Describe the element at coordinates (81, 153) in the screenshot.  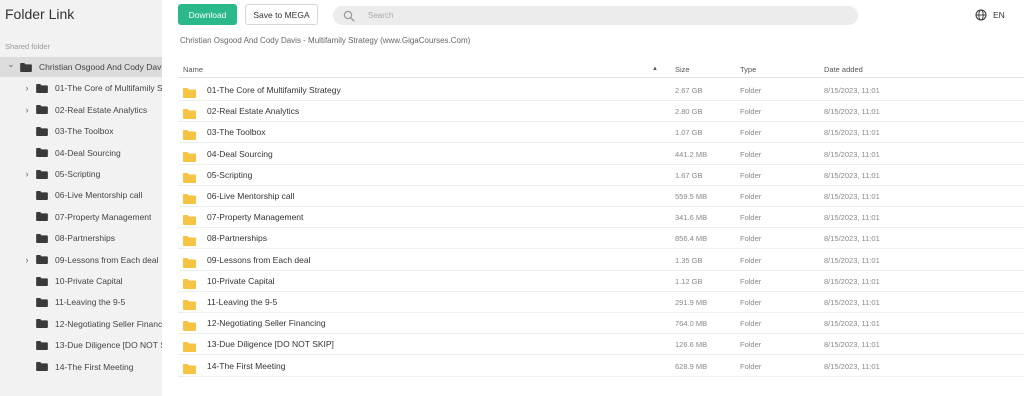
I see `tree-item: 04-Deal Sourcing` at that location.